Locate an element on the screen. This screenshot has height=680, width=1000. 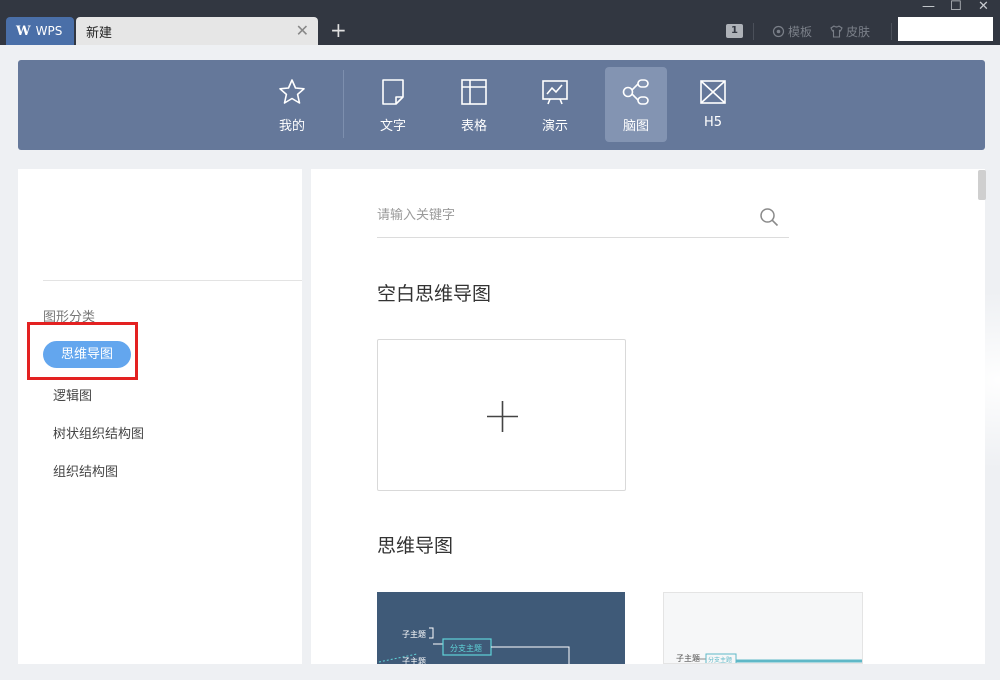
category-label: 表格 is located at coordinates (473, 126).